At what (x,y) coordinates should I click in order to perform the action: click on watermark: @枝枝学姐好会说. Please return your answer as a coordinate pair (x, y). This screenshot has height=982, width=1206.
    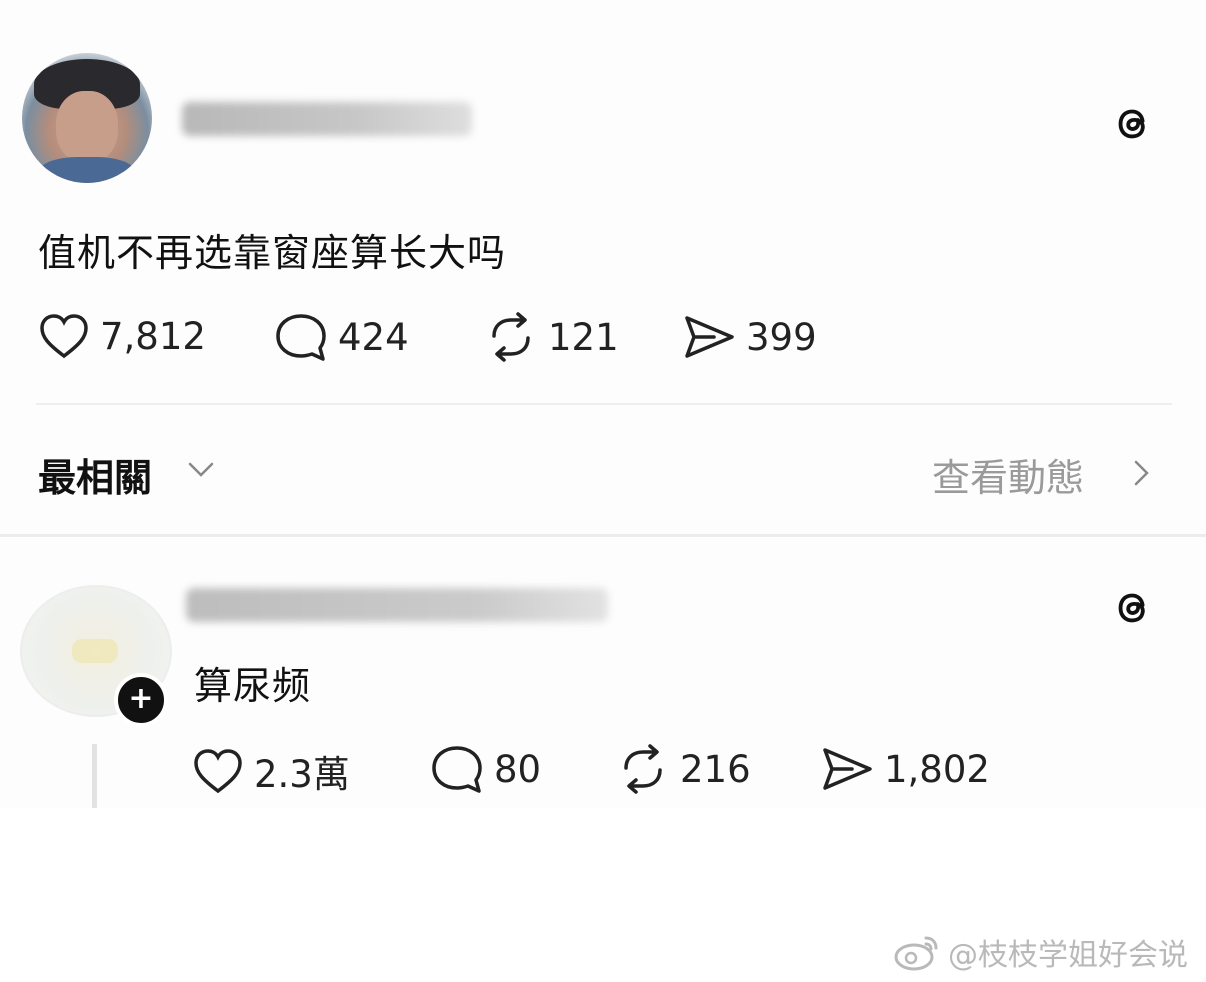
    Looking at the image, I should click on (1040, 952).